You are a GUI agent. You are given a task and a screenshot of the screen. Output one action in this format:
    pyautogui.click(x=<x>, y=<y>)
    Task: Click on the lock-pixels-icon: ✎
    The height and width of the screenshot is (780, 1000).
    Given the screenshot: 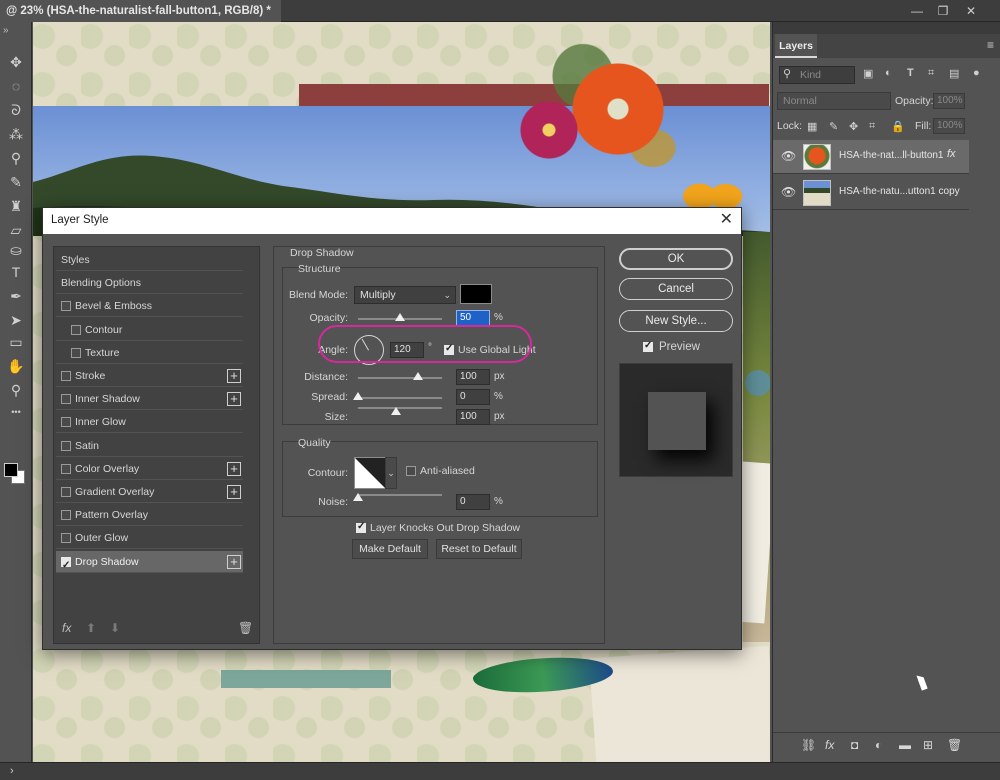 What is the action you would take?
    pyautogui.click(x=833, y=126)
    